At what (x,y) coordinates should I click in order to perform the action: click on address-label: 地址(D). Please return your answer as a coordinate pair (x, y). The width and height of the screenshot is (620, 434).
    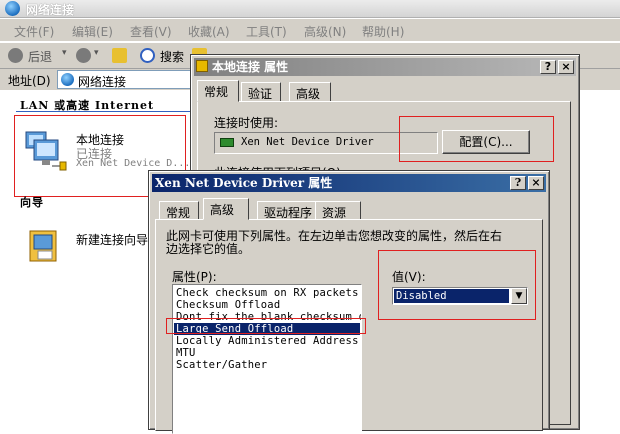
    Looking at the image, I should click on (29, 81).